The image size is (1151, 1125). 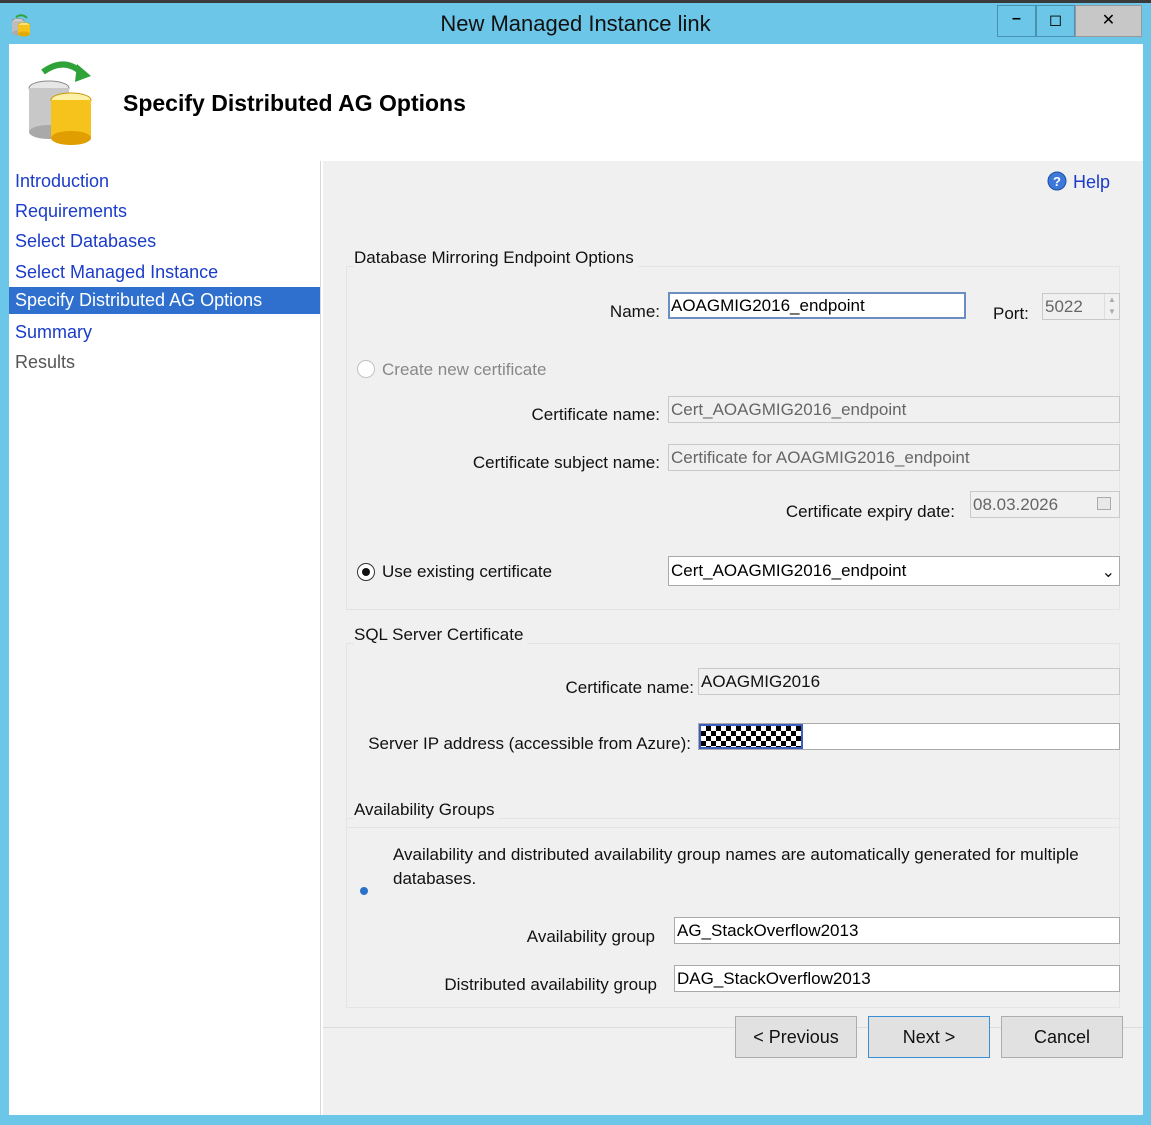 I want to click on minimize-icon: –, so click(x=1016, y=18).